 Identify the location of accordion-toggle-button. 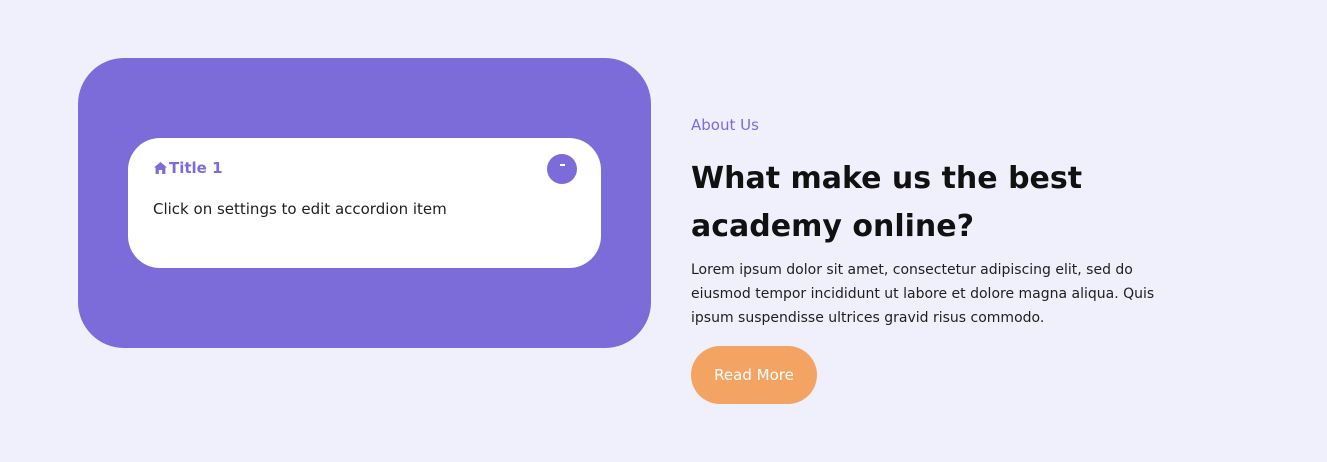
(562, 169).